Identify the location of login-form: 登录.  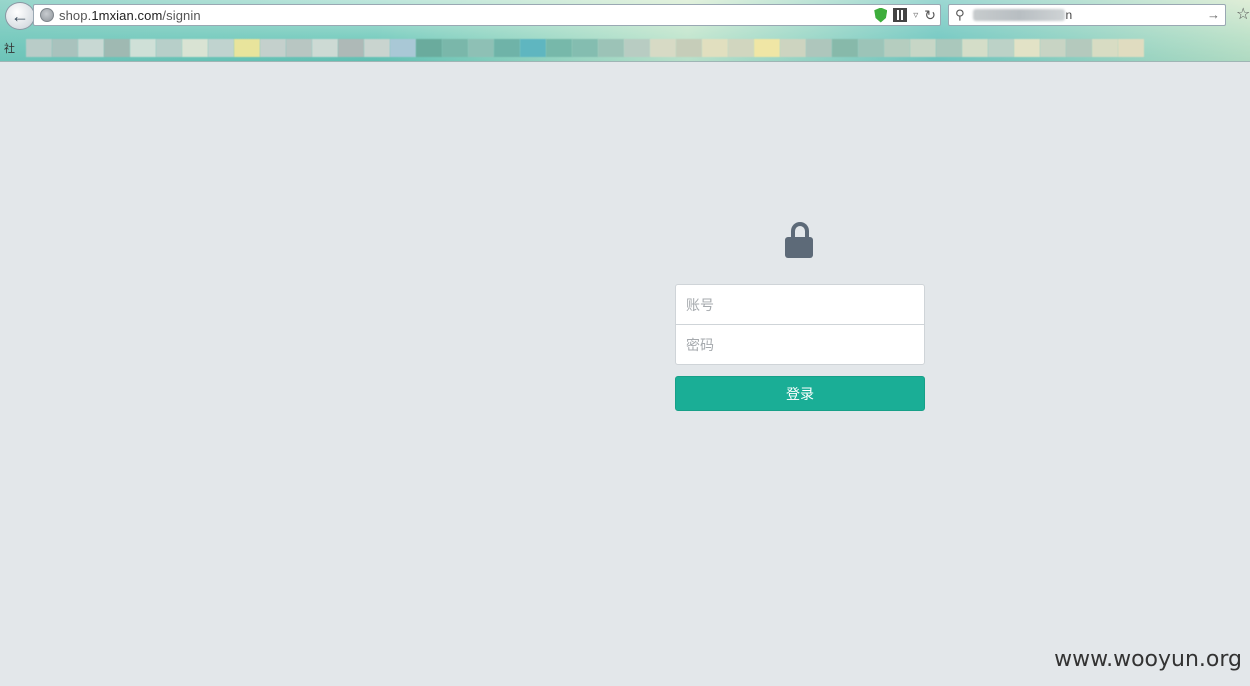
(800, 316).